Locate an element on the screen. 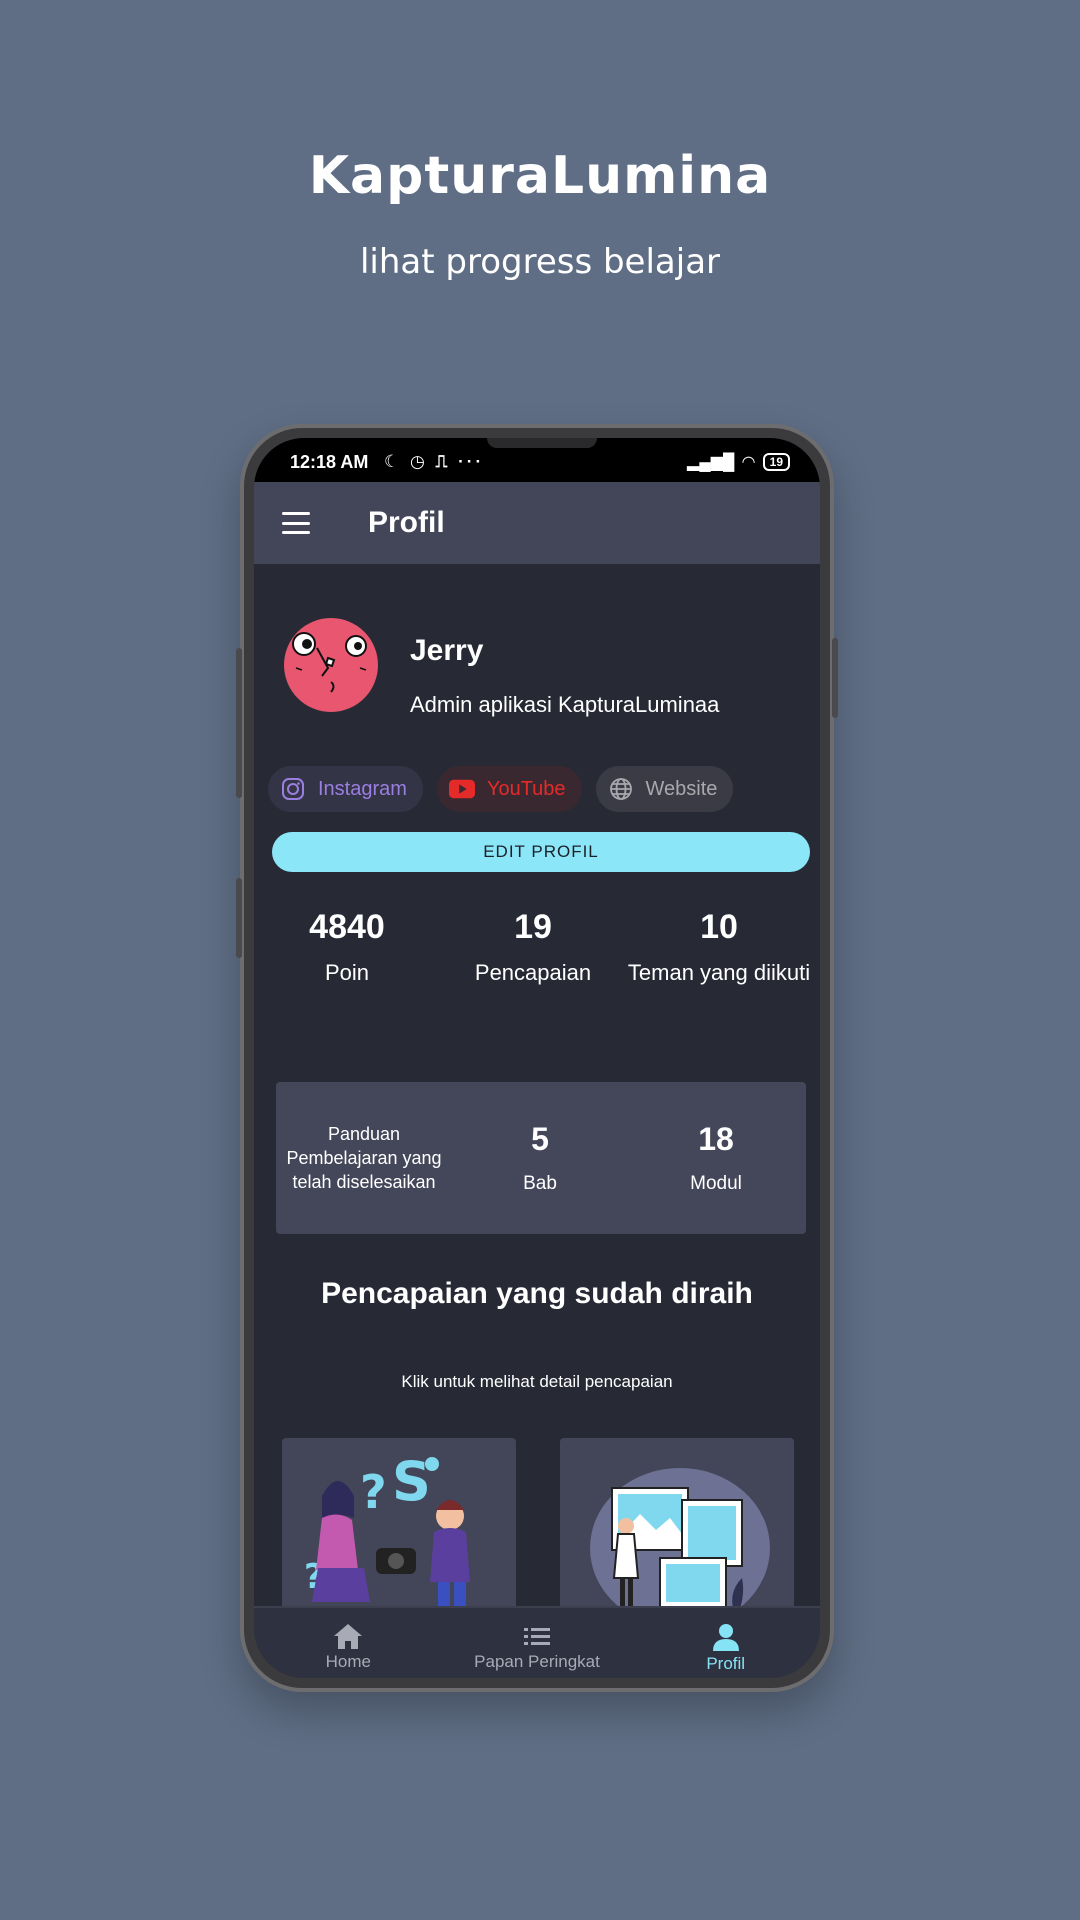  instagram-link: Instagram is located at coordinates (345, 789).